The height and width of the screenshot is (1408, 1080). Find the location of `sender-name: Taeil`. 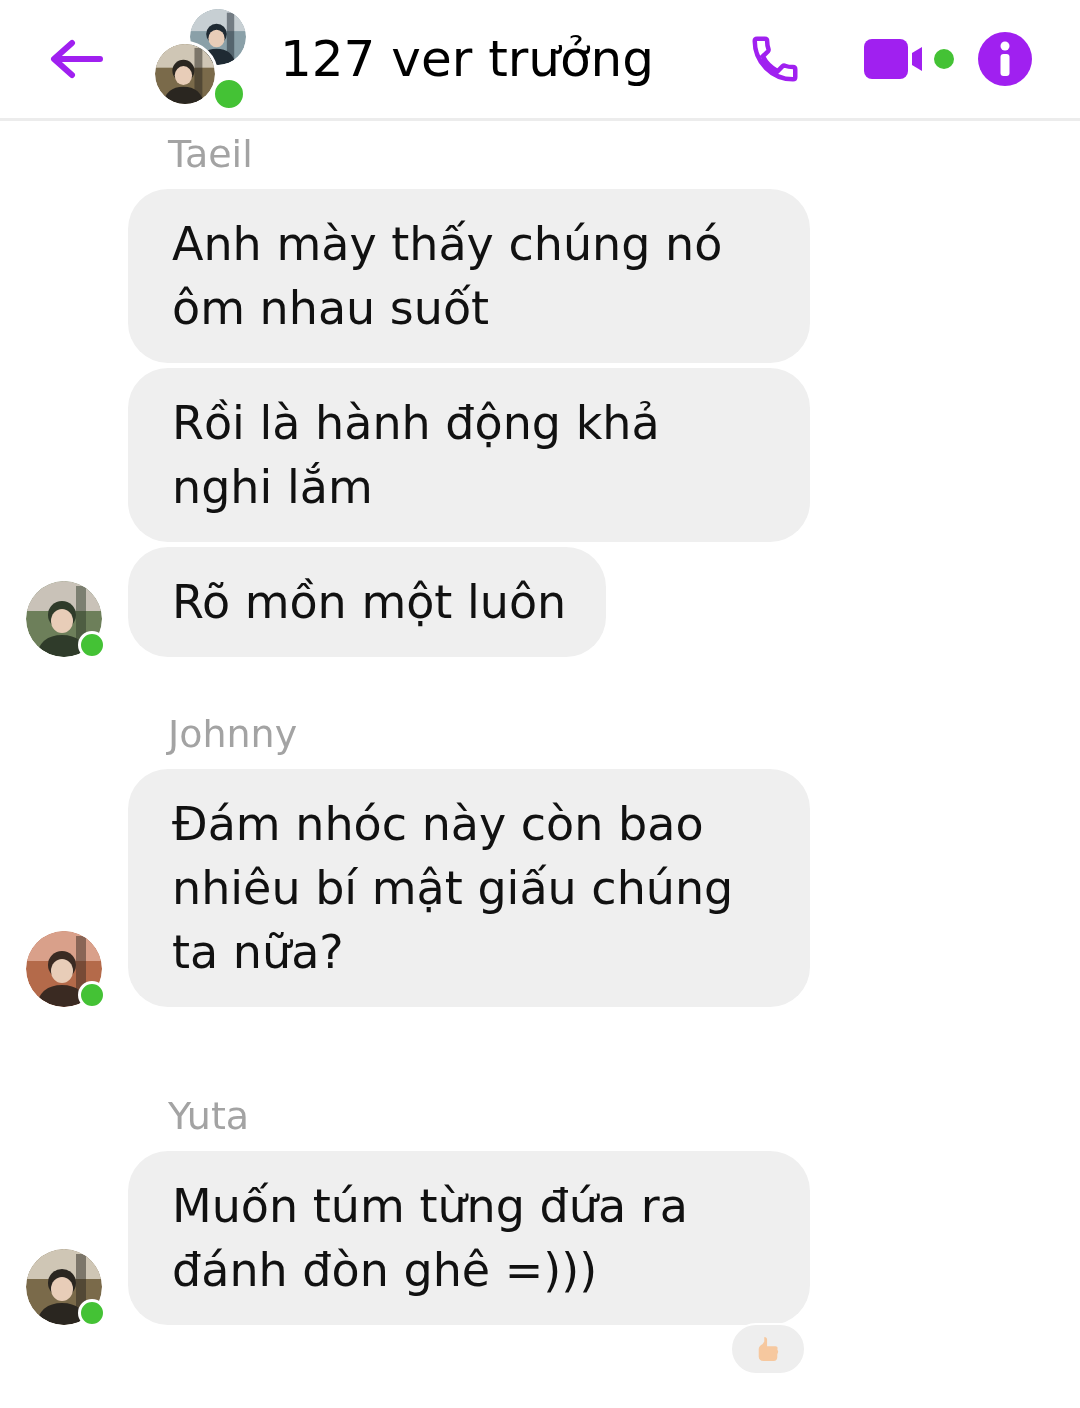

sender-name: Taeil is located at coordinates (211, 154).